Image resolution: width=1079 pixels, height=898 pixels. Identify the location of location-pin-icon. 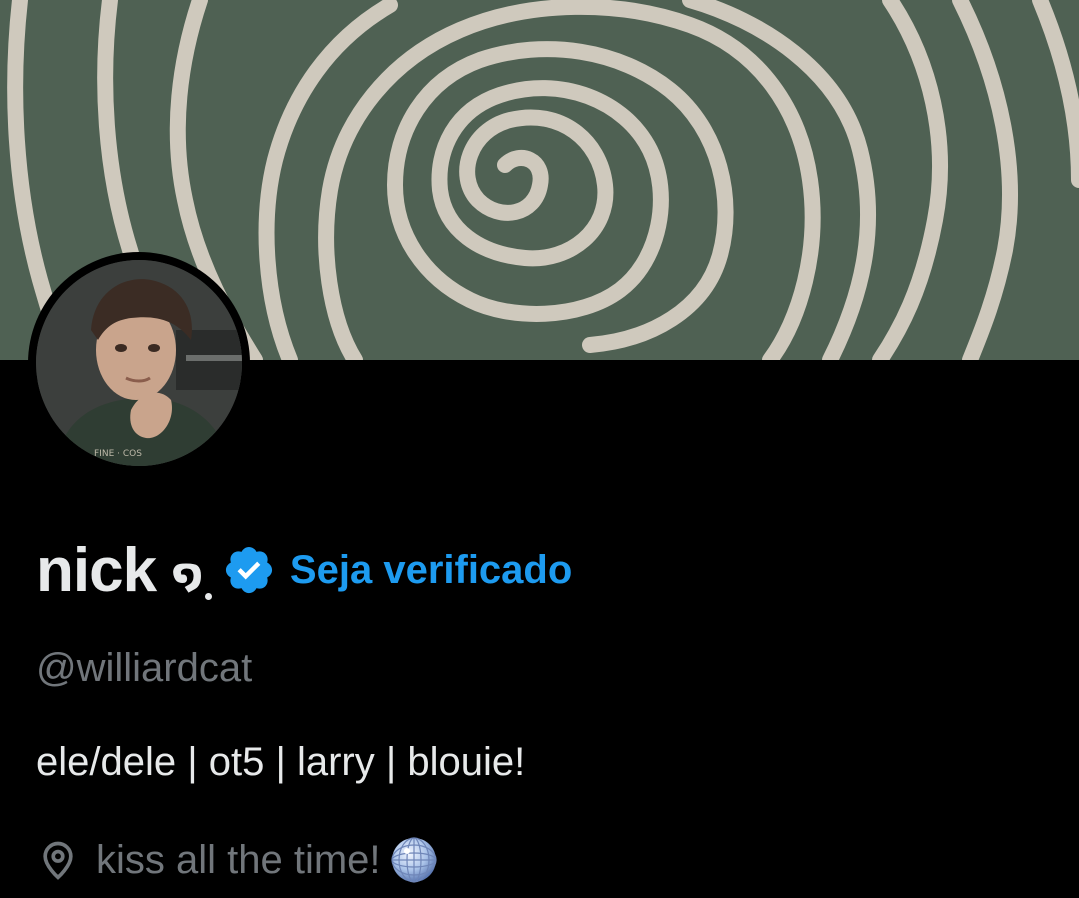
(58, 860).